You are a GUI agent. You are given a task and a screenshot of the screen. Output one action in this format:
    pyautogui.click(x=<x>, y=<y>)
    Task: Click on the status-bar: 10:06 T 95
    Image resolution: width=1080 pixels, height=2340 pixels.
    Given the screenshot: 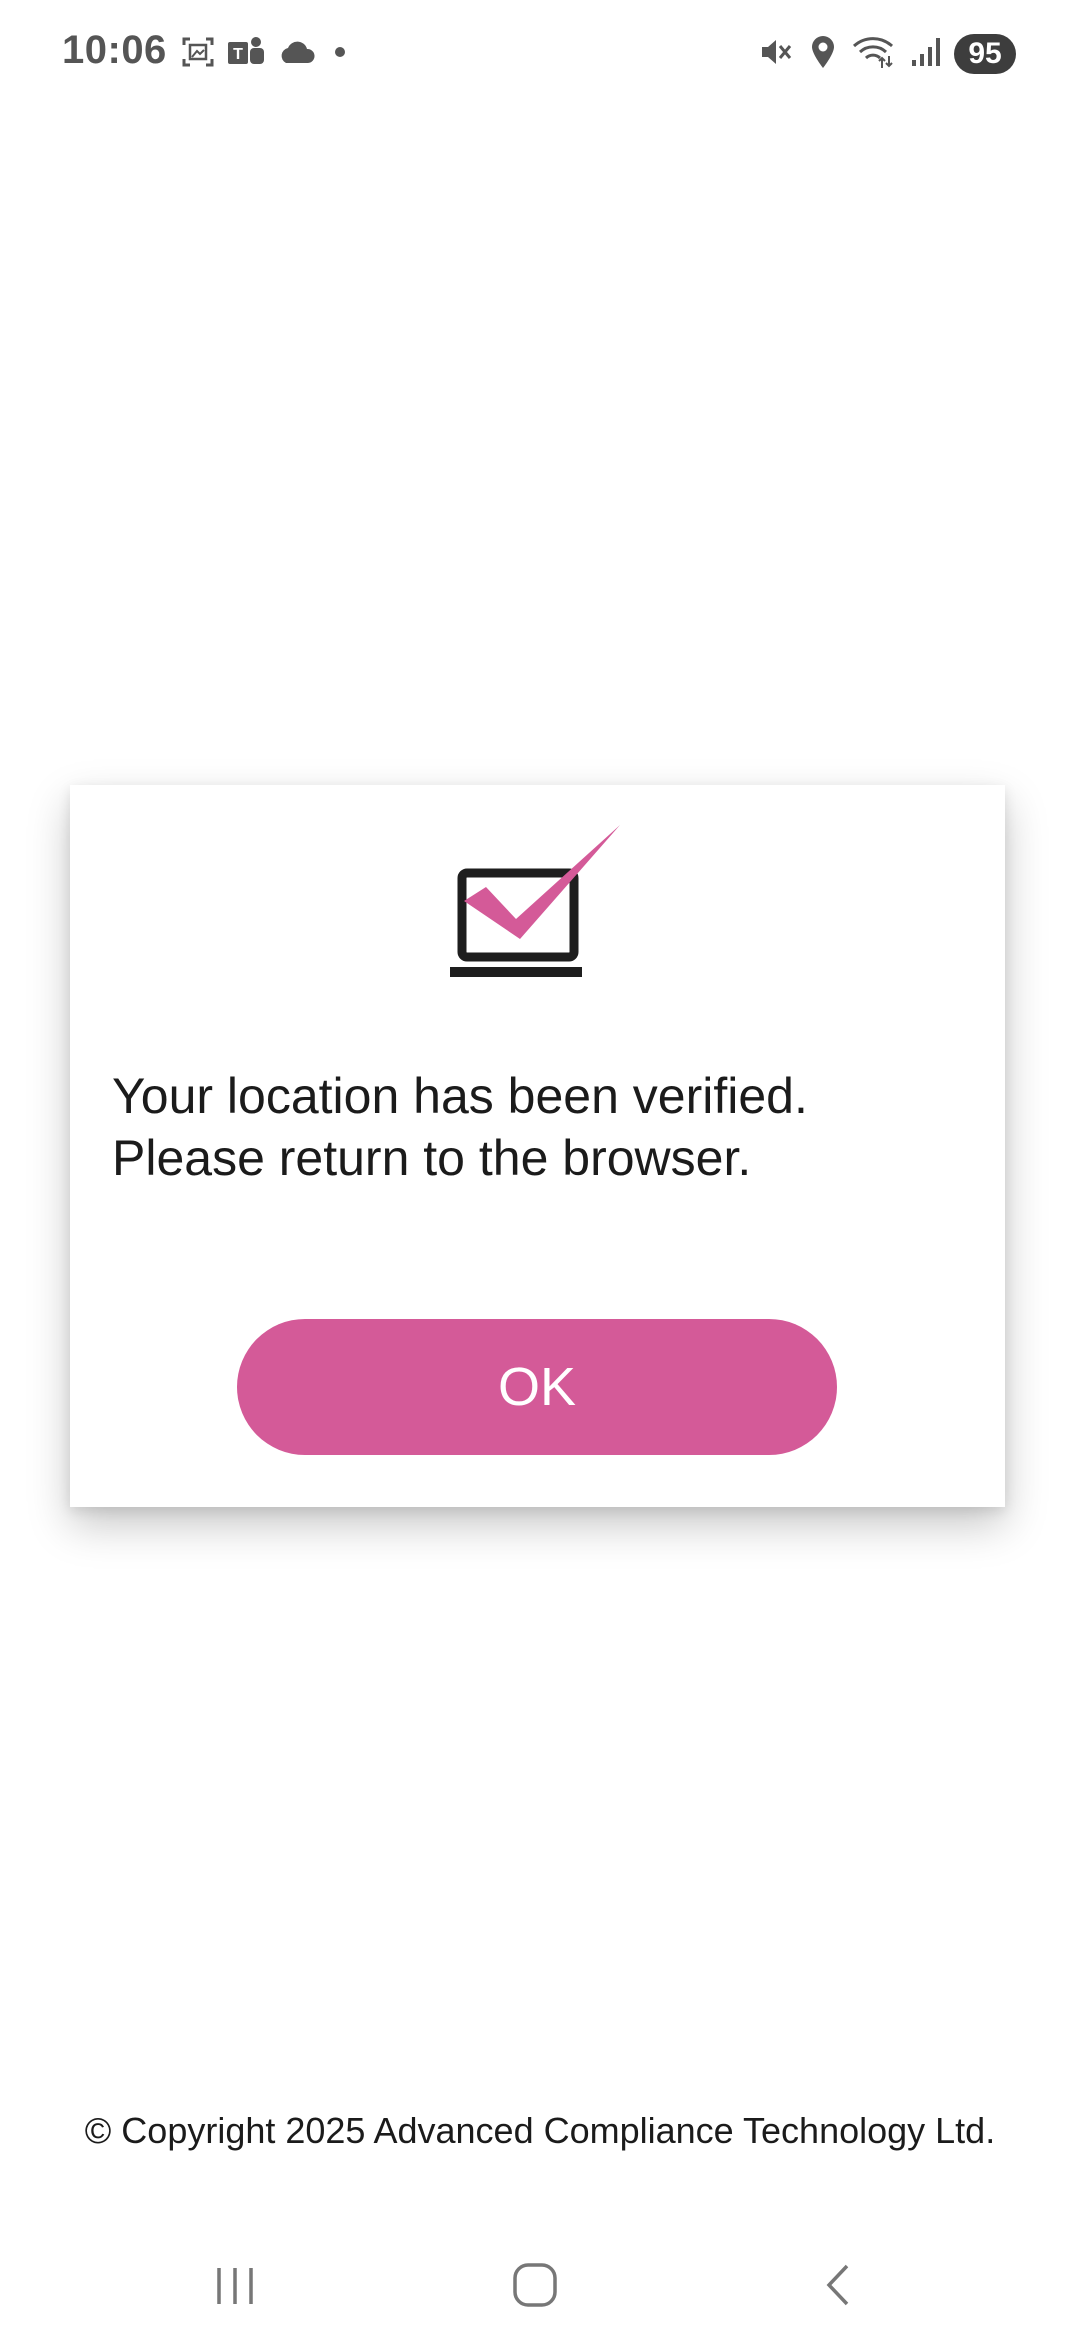 What is the action you would take?
    pyautogui.click(x=540, y=55)
    